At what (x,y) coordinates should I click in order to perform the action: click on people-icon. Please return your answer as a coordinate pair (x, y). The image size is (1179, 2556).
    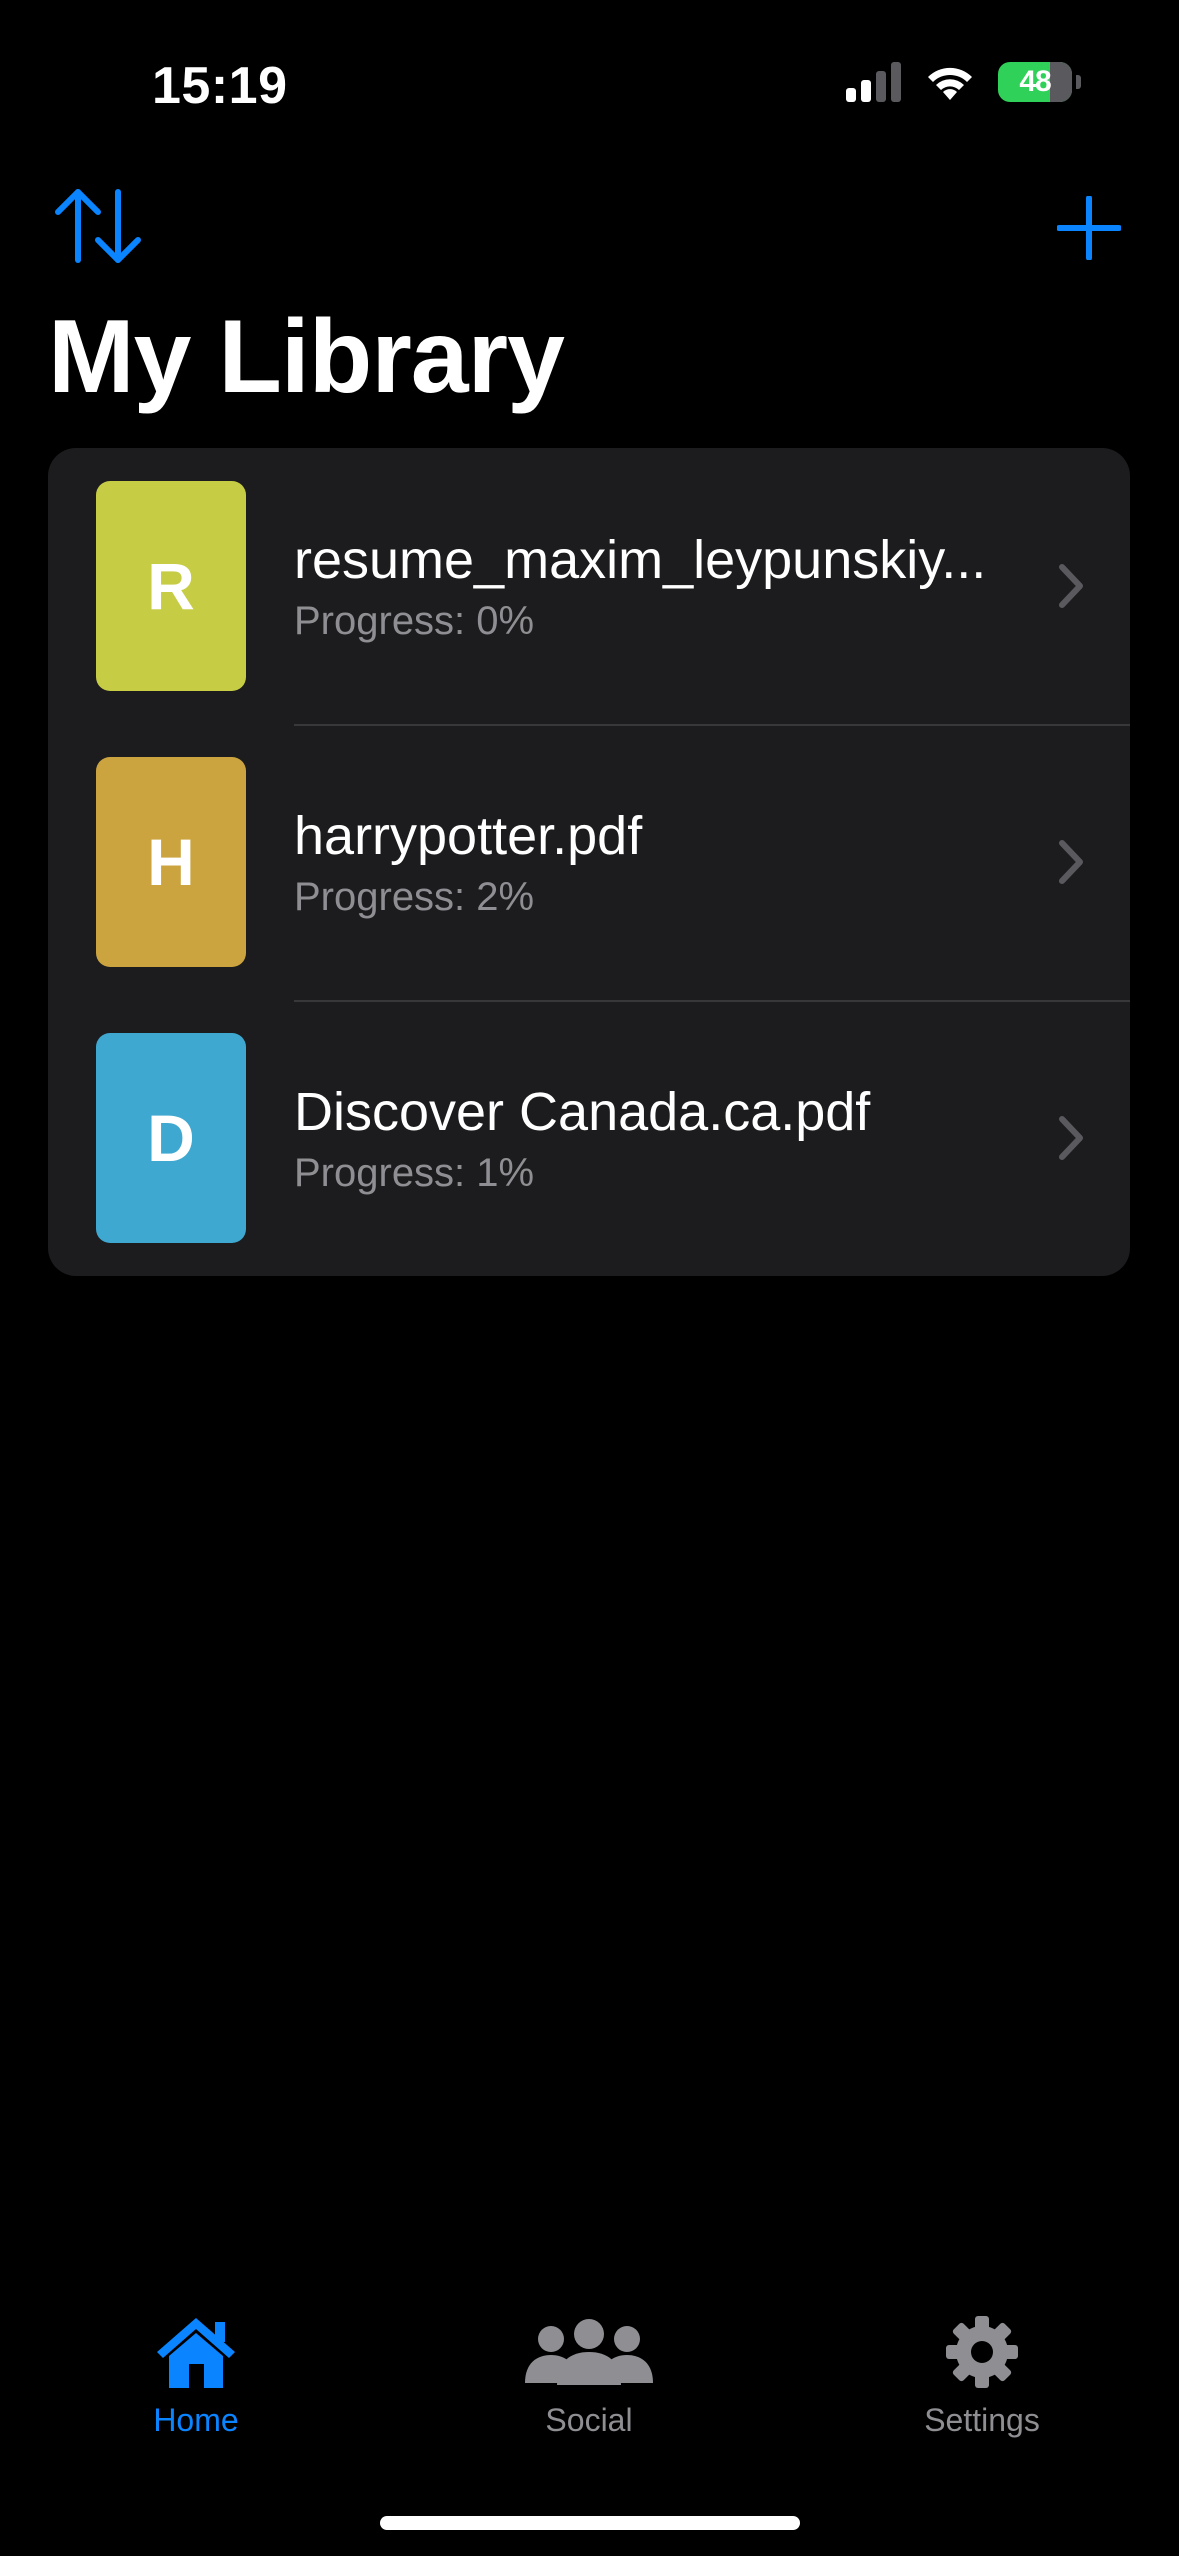
    Looking at the image, I should click on (589, 2352).